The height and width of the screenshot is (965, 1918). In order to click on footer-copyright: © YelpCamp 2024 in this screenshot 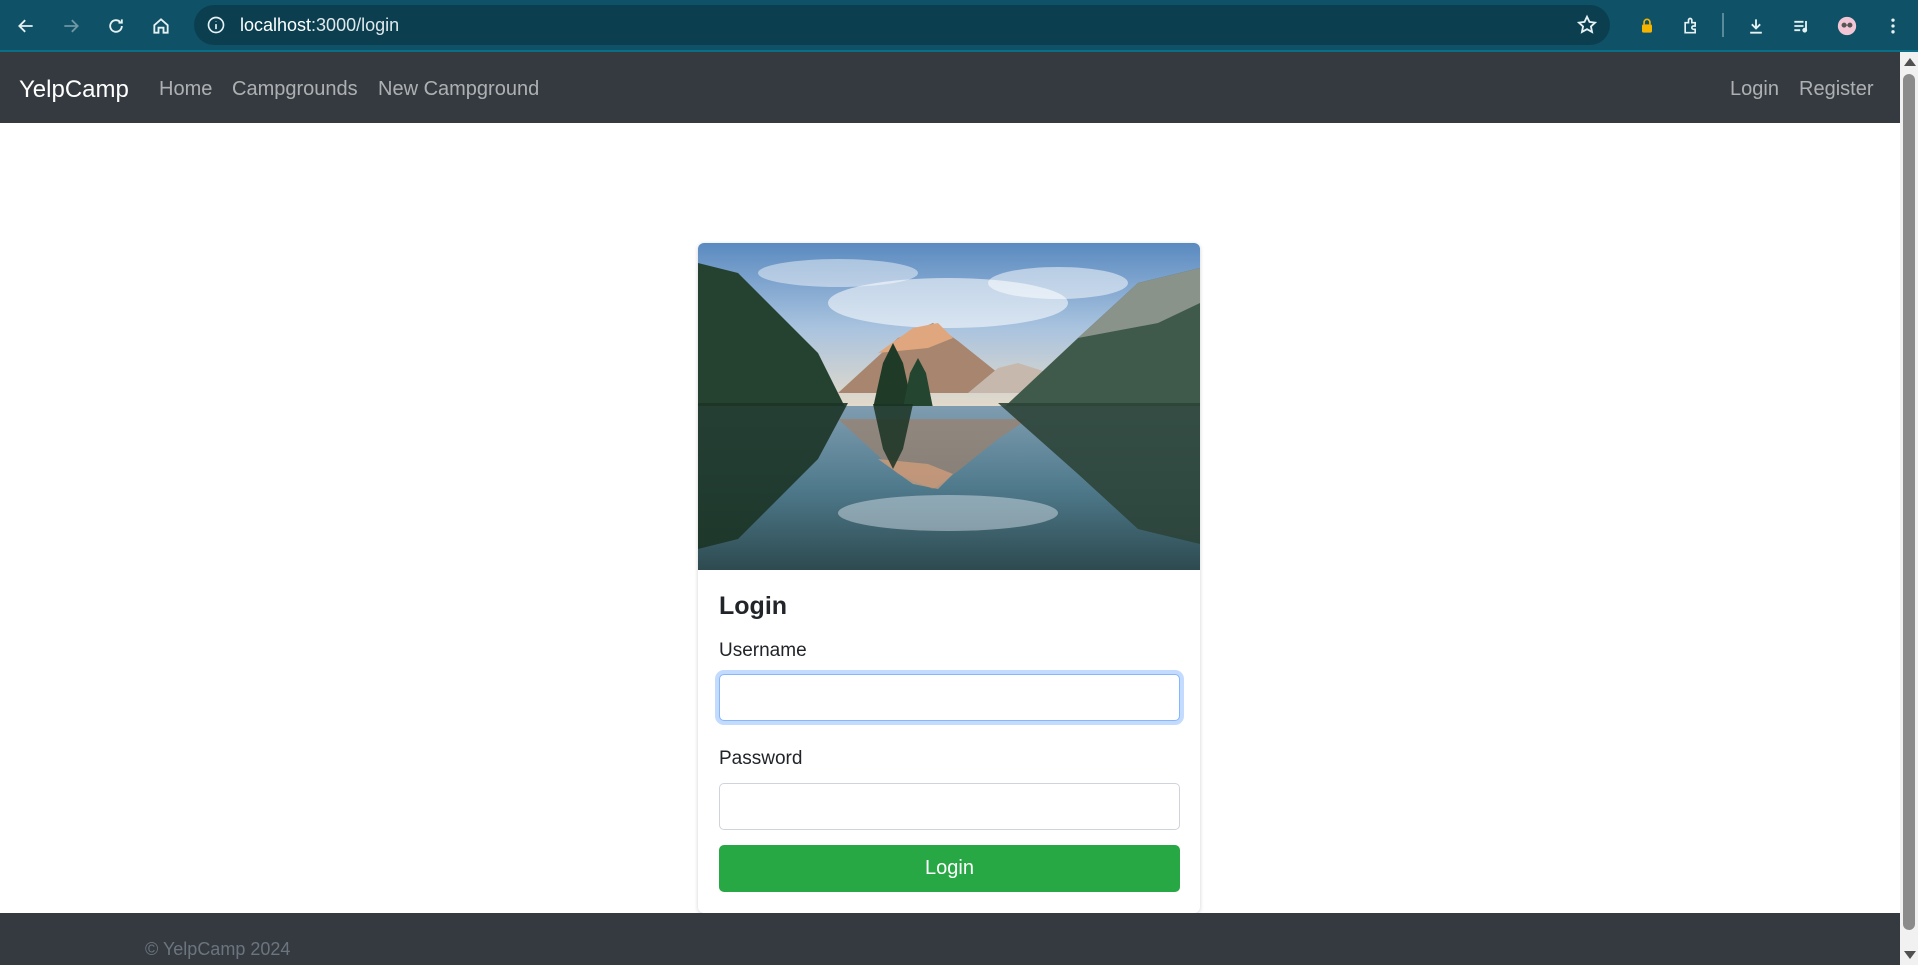, I will do `click(218, 949)`.